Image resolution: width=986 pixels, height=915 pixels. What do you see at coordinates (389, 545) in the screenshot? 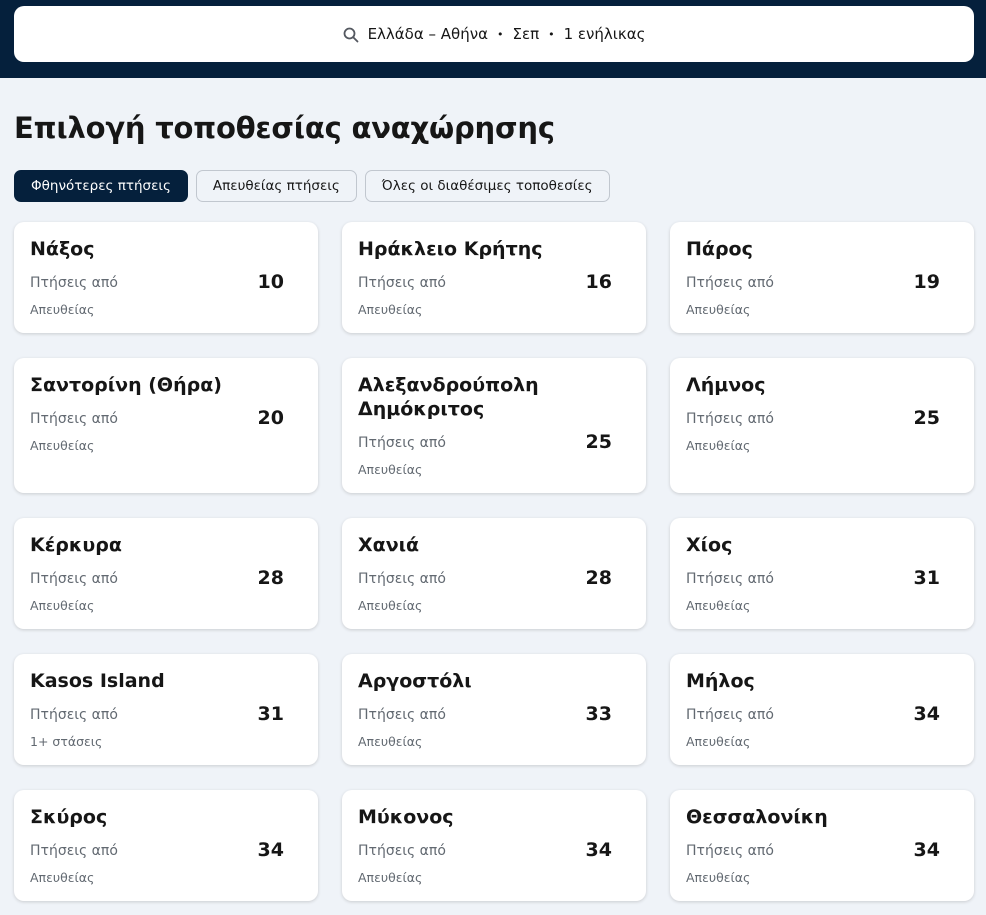
I see `destination-name: Χανιά` at bounding box center [389, 545].